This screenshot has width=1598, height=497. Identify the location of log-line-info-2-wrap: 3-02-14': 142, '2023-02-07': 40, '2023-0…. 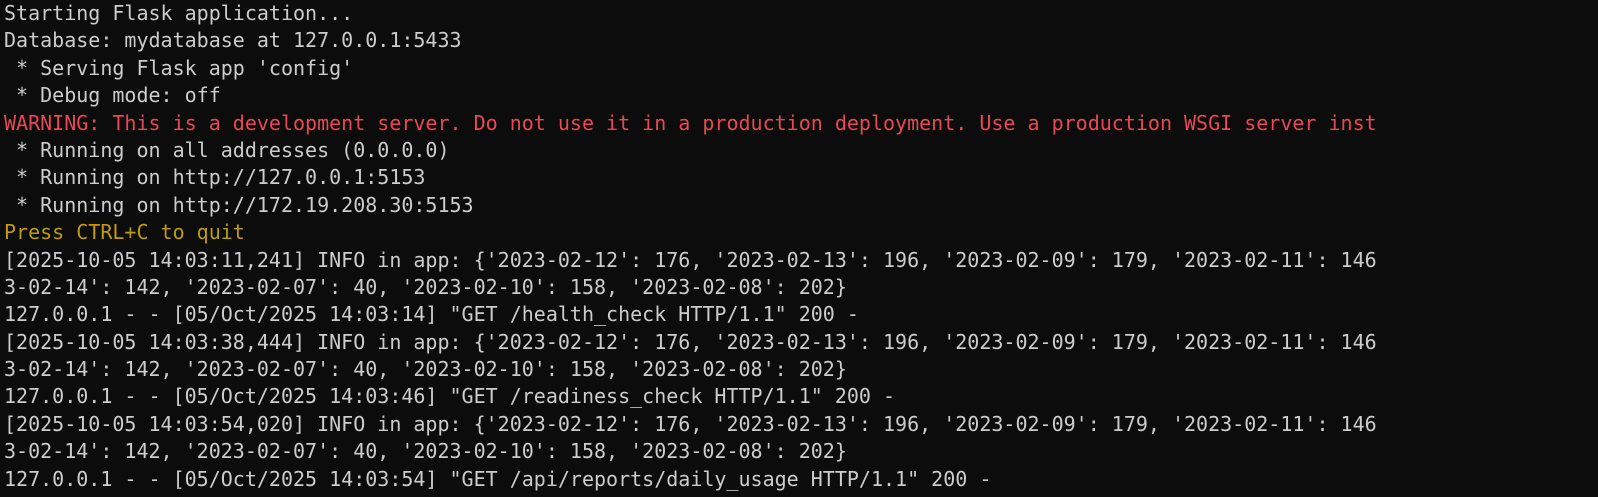
(425, 369).